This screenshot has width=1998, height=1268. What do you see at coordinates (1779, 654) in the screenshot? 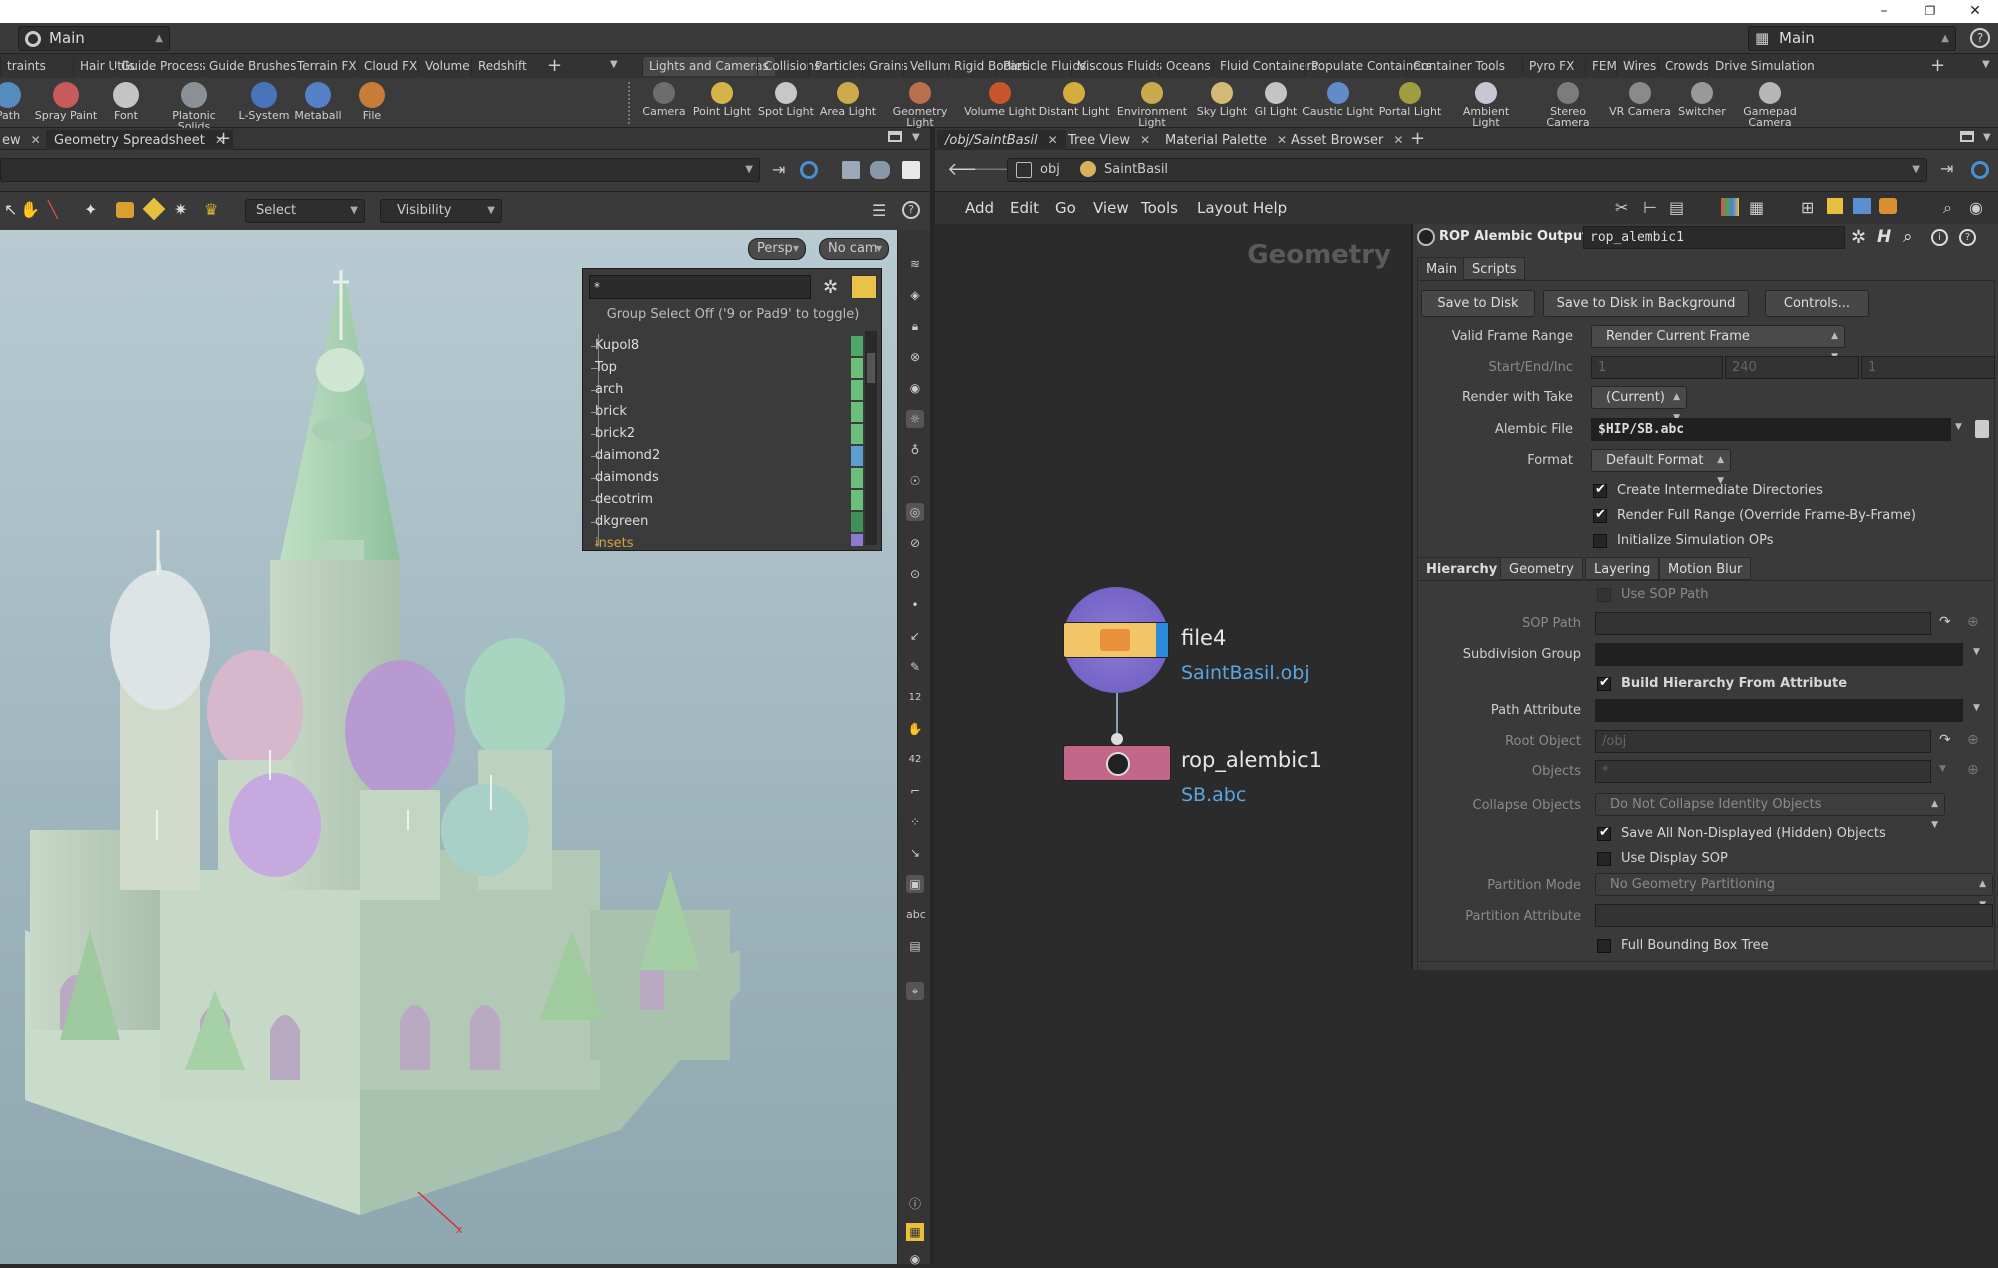
I see `subdivision-group-field` at bounding box center [1779, 654].